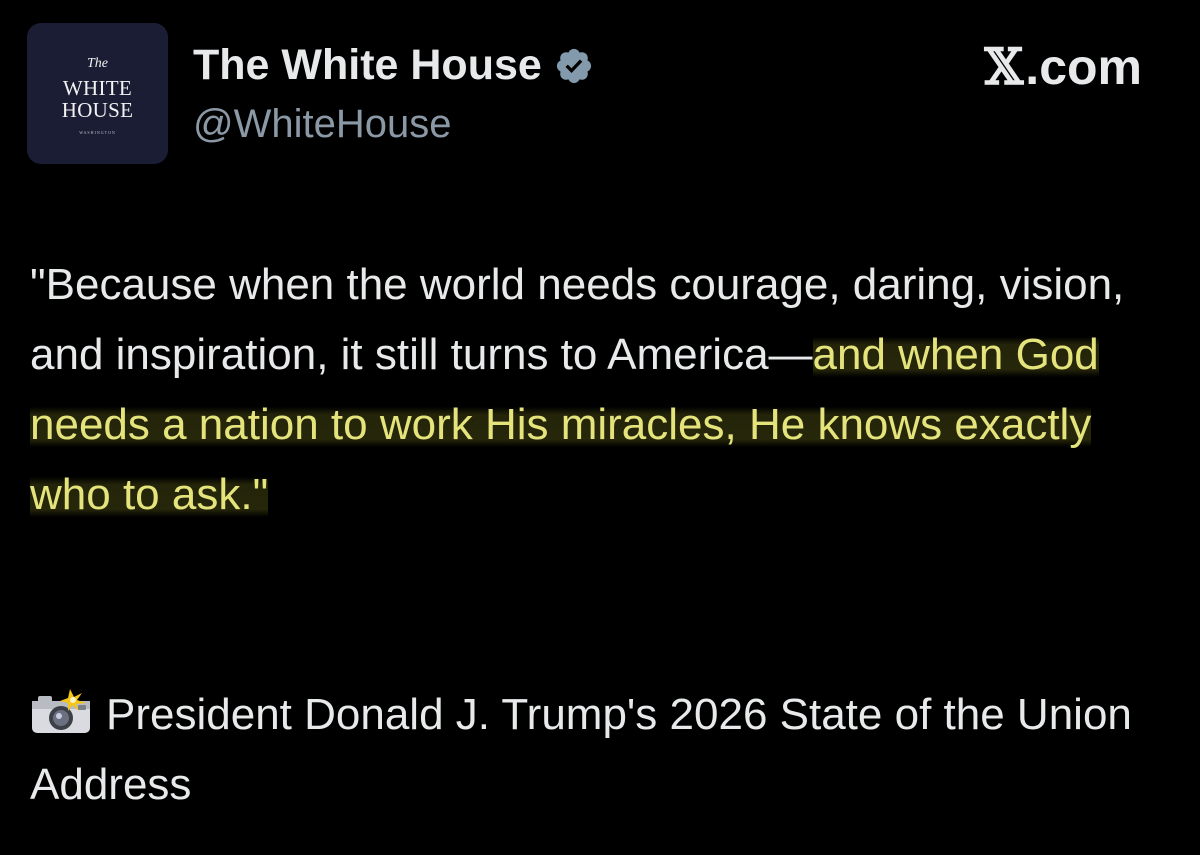 Image resolution: width=1200 pixels, height=855 pixels. I want to click on avatar-washington: WASHINGTON, so click(97, 132).